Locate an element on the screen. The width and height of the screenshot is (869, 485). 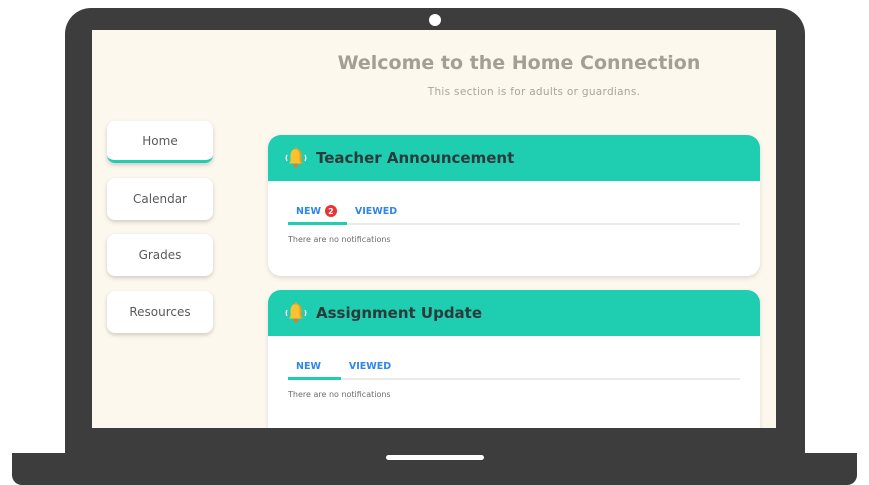
laptop-notch is located at coordinates (435, 457).